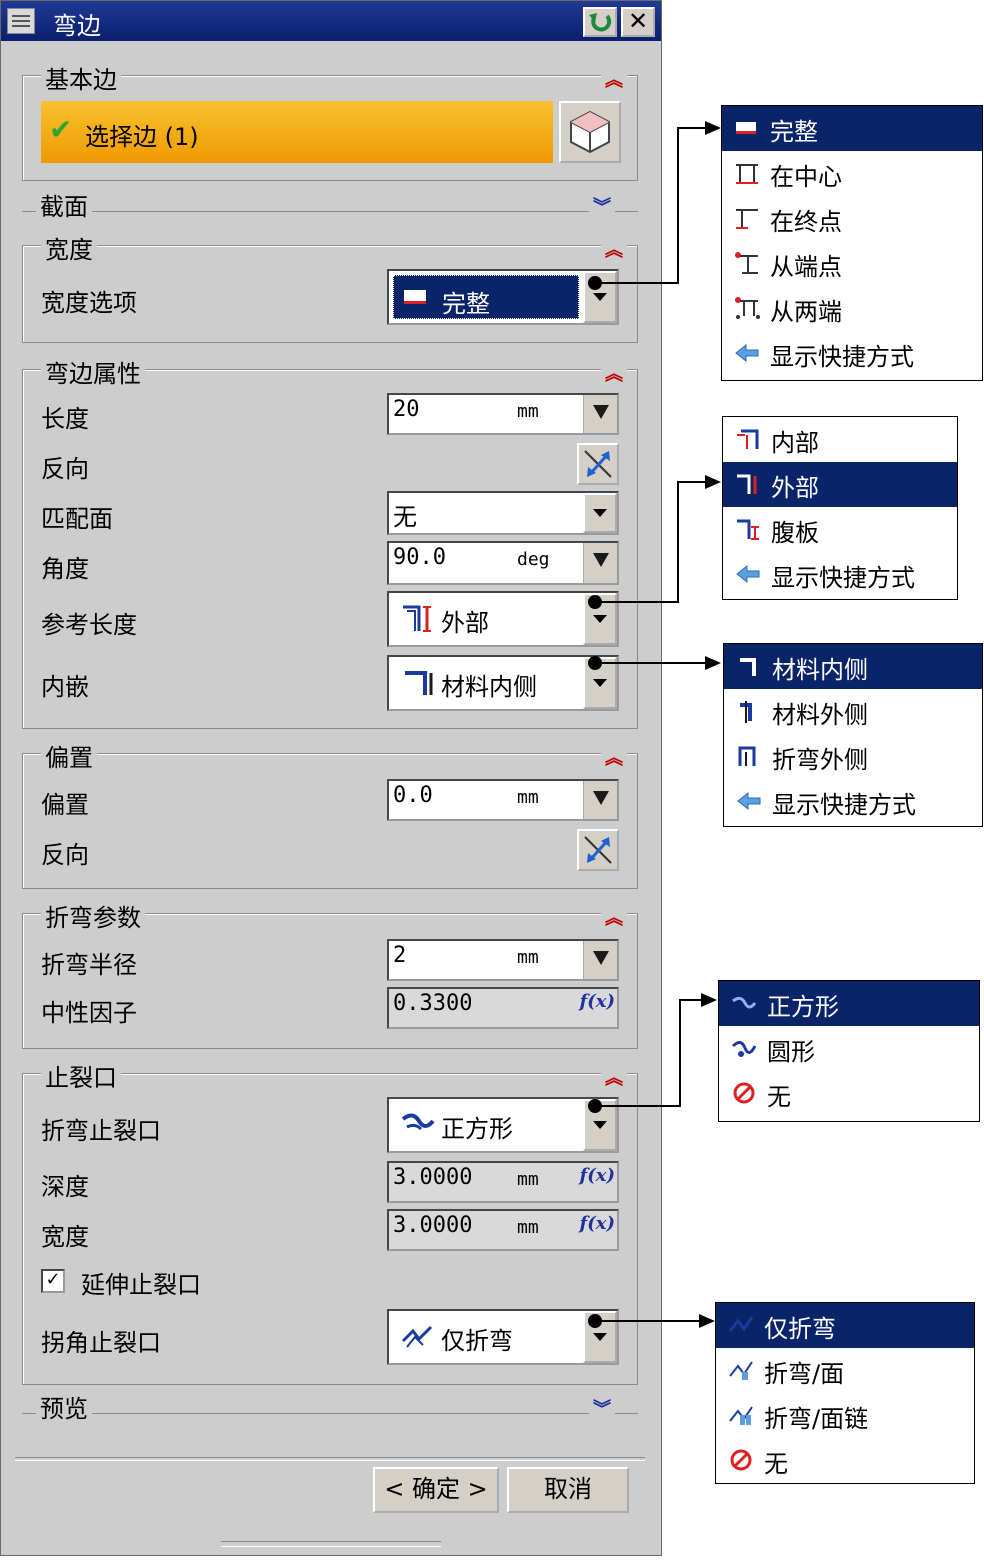 This screenshot has width=984, height=1564. I want to click on reverse-direction-icon, so click(598, 850).